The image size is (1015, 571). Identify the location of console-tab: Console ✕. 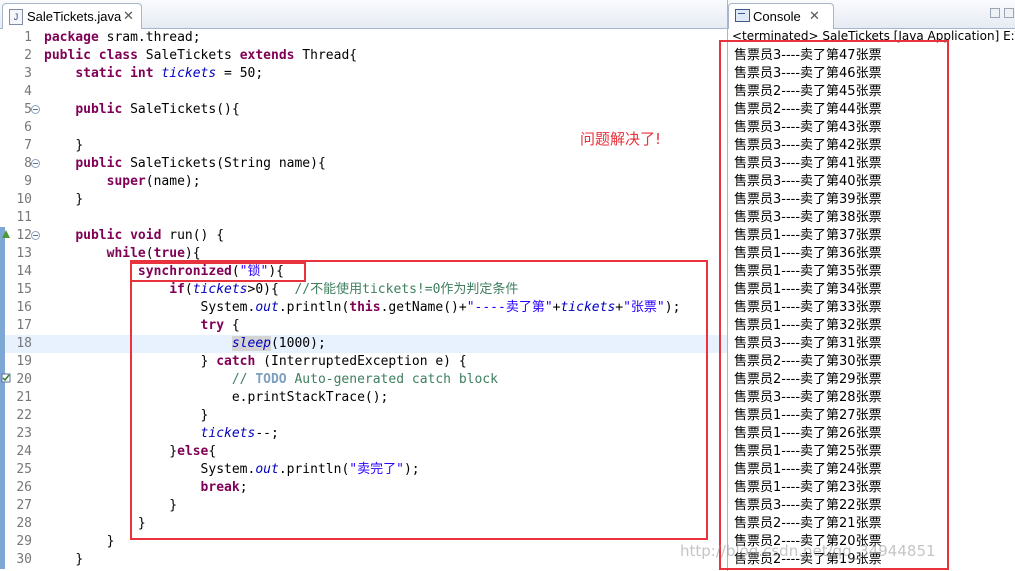
(781, 16).